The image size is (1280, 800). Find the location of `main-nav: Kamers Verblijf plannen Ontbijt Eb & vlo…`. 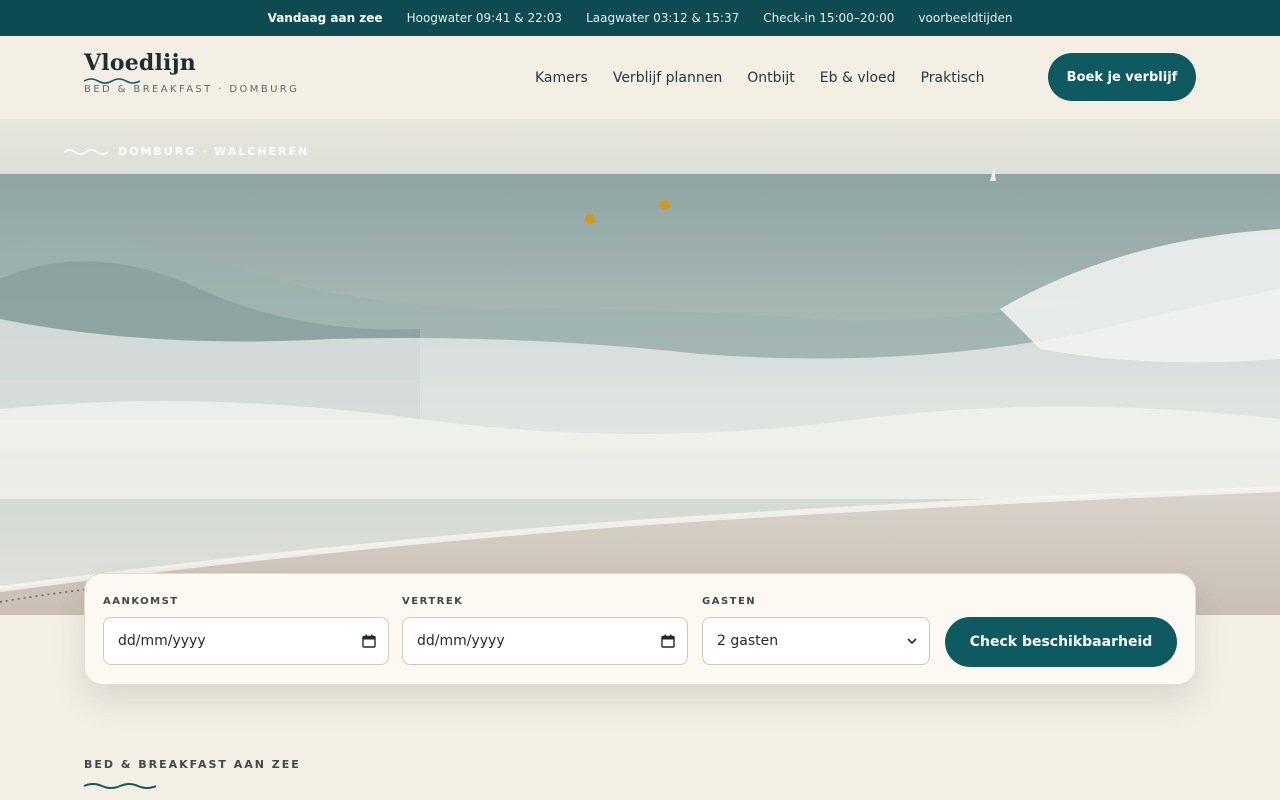

main-nav: Kamers Verblijf plannen Ontbijt Eb & vlo… is located at coordinates (759, 77).